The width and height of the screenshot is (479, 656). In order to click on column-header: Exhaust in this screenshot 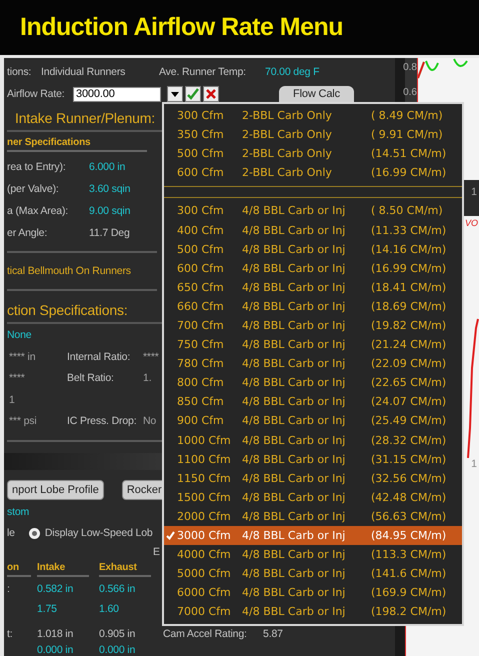, I will do `click(125, 569)`.